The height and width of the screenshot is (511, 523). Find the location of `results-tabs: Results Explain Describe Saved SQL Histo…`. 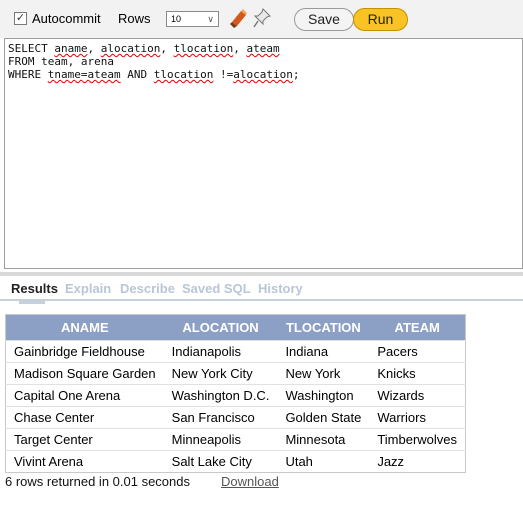

results-tabs: Results Explain Describe Saved SQL Histo… is located at coordinates (261, 288).